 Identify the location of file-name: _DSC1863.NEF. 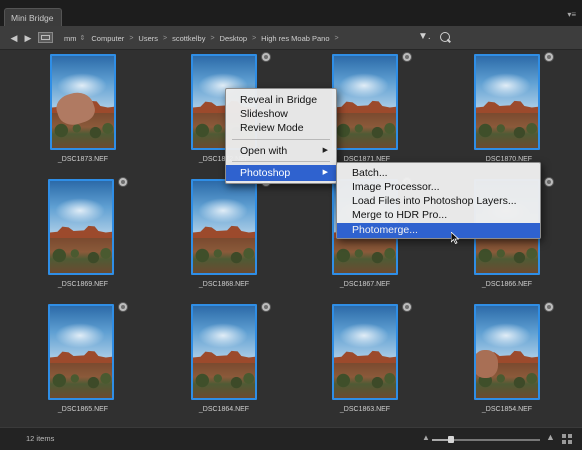
(365, 409).